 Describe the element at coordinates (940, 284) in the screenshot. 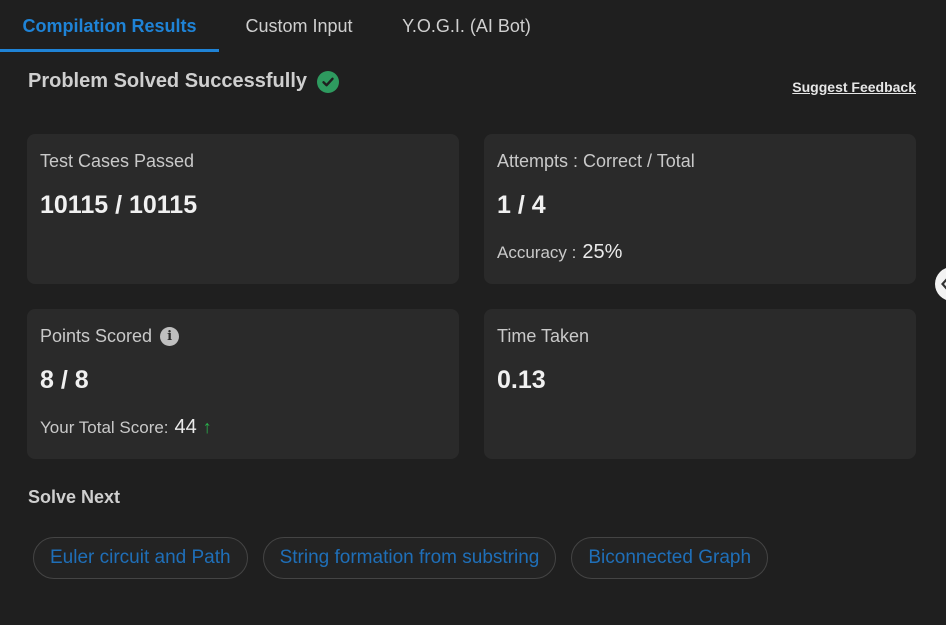

I see `panel-toggle-handle` at that location.